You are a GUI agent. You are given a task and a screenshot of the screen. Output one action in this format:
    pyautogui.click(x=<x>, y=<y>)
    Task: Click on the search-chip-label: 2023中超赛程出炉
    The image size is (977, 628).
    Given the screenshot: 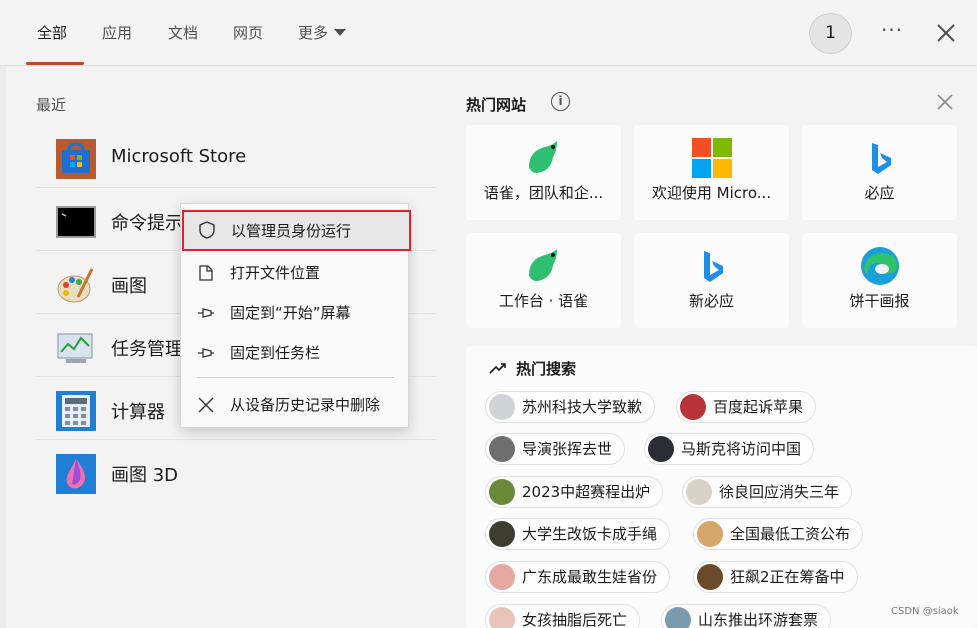 What is the action you would take?
    pyautogui.click(x=586, y=492)
    